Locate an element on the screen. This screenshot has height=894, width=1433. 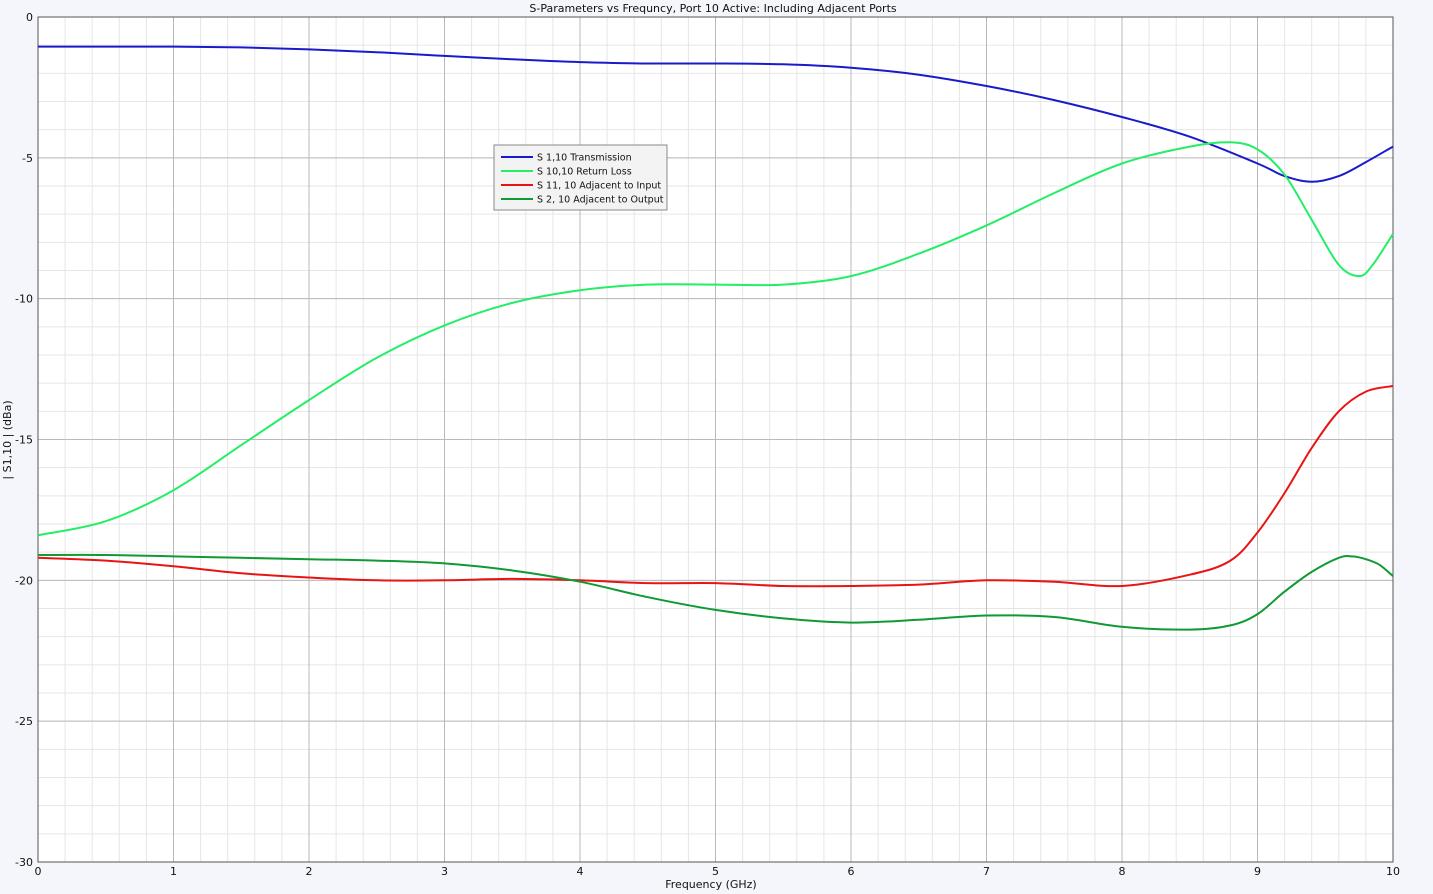
y-axis-label: | S1,10 | (dBa) is located at coordinates (7, 439).